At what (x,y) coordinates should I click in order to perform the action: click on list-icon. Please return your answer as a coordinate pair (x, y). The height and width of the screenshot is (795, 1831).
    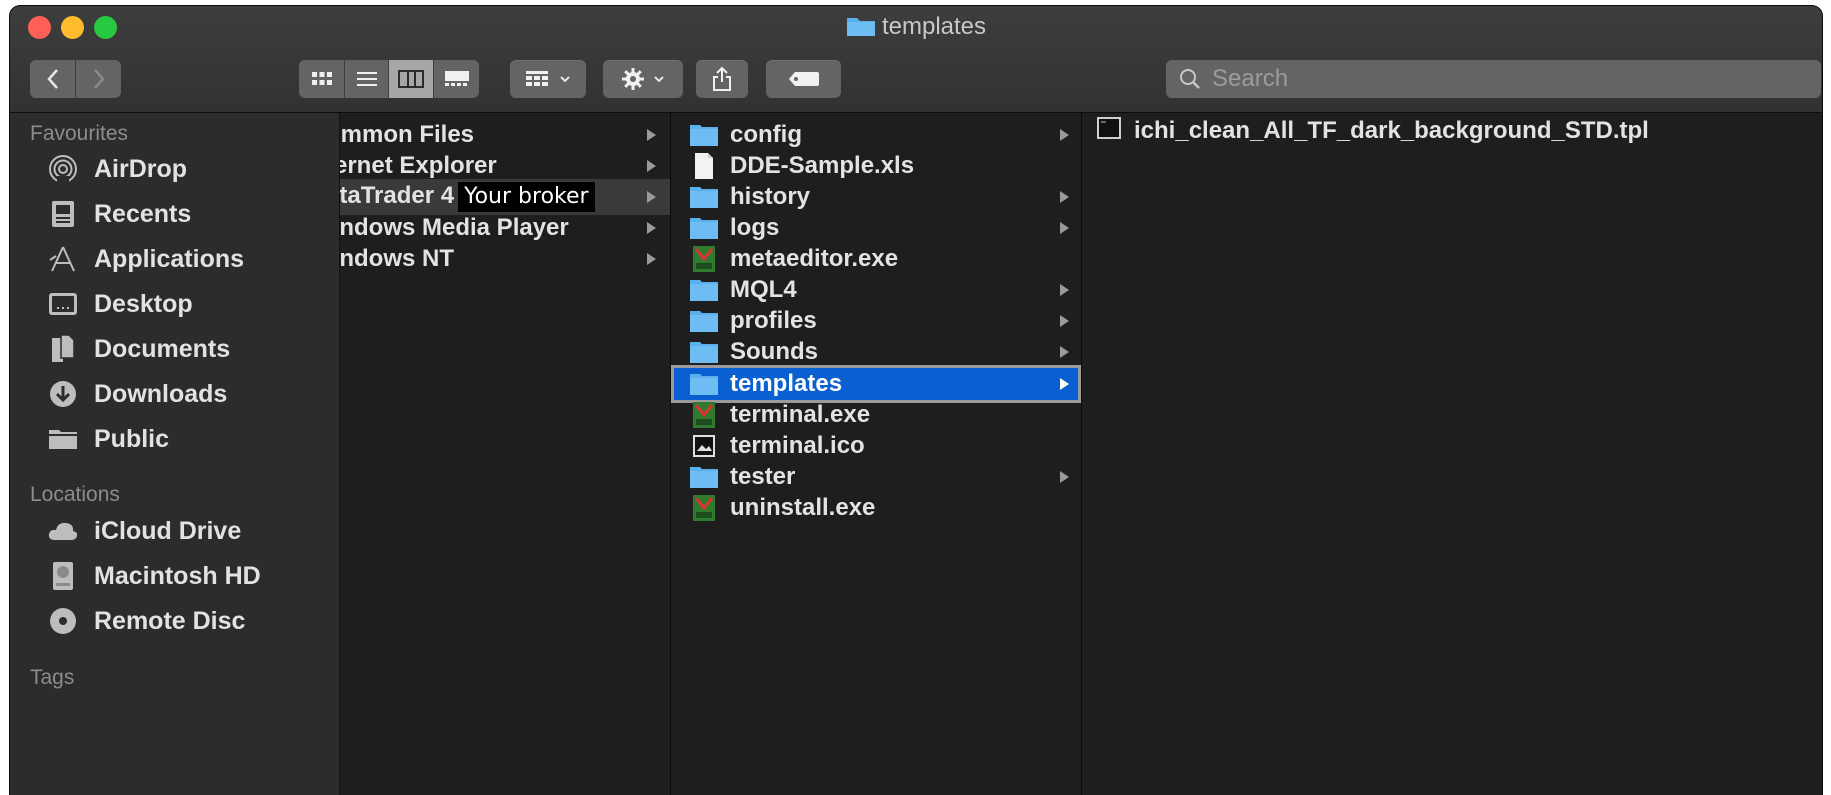
    Looking at the image, I should click on (366, 79).